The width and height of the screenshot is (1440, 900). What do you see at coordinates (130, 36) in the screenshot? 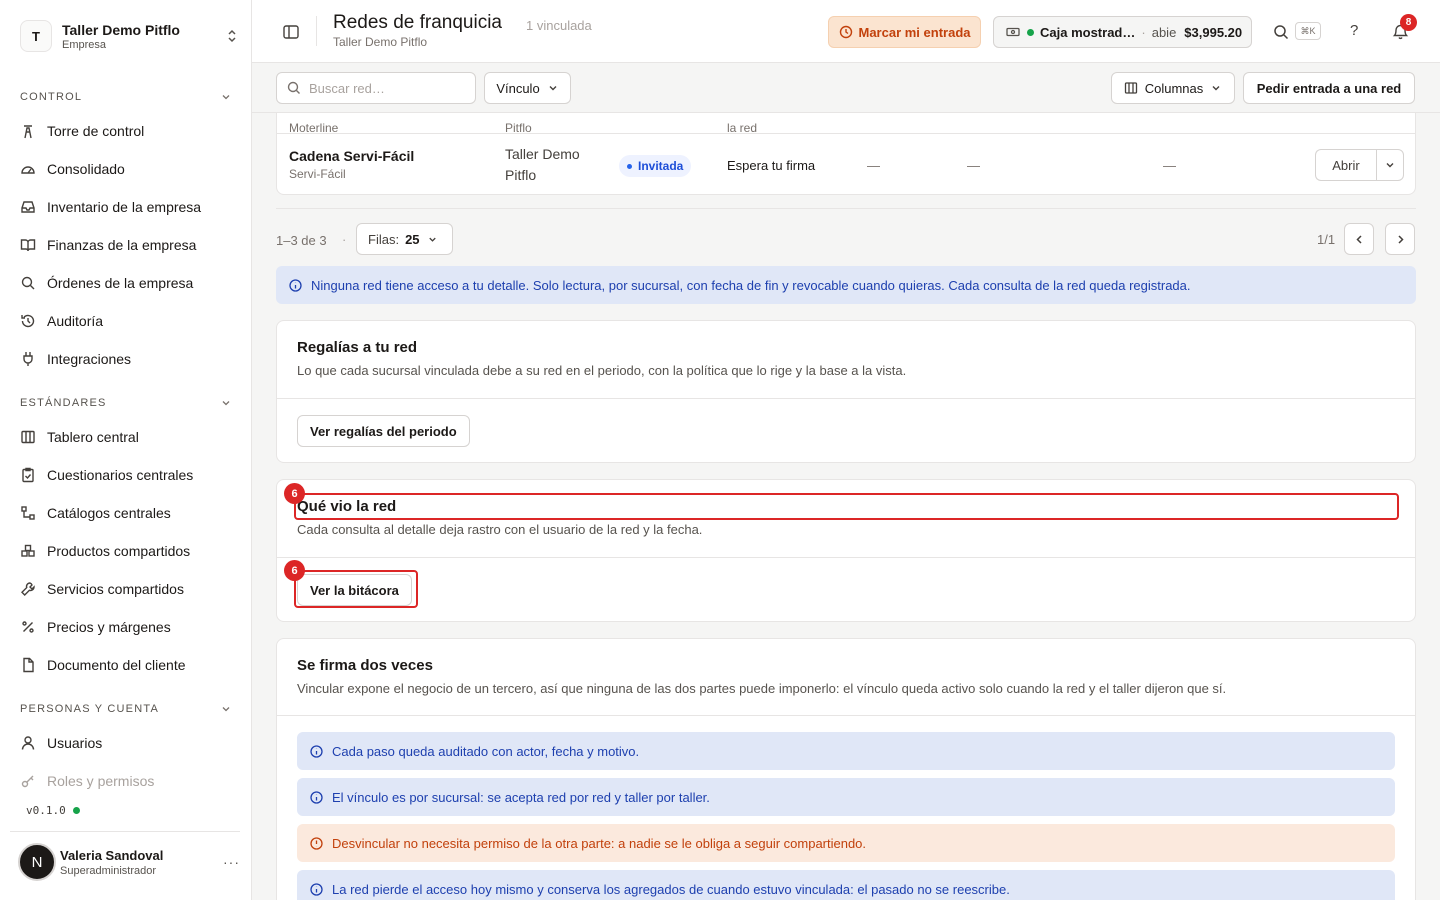
I see `company-switcher: T Taller Demo Pitflo Empresa` at bounding box center [130, 36].